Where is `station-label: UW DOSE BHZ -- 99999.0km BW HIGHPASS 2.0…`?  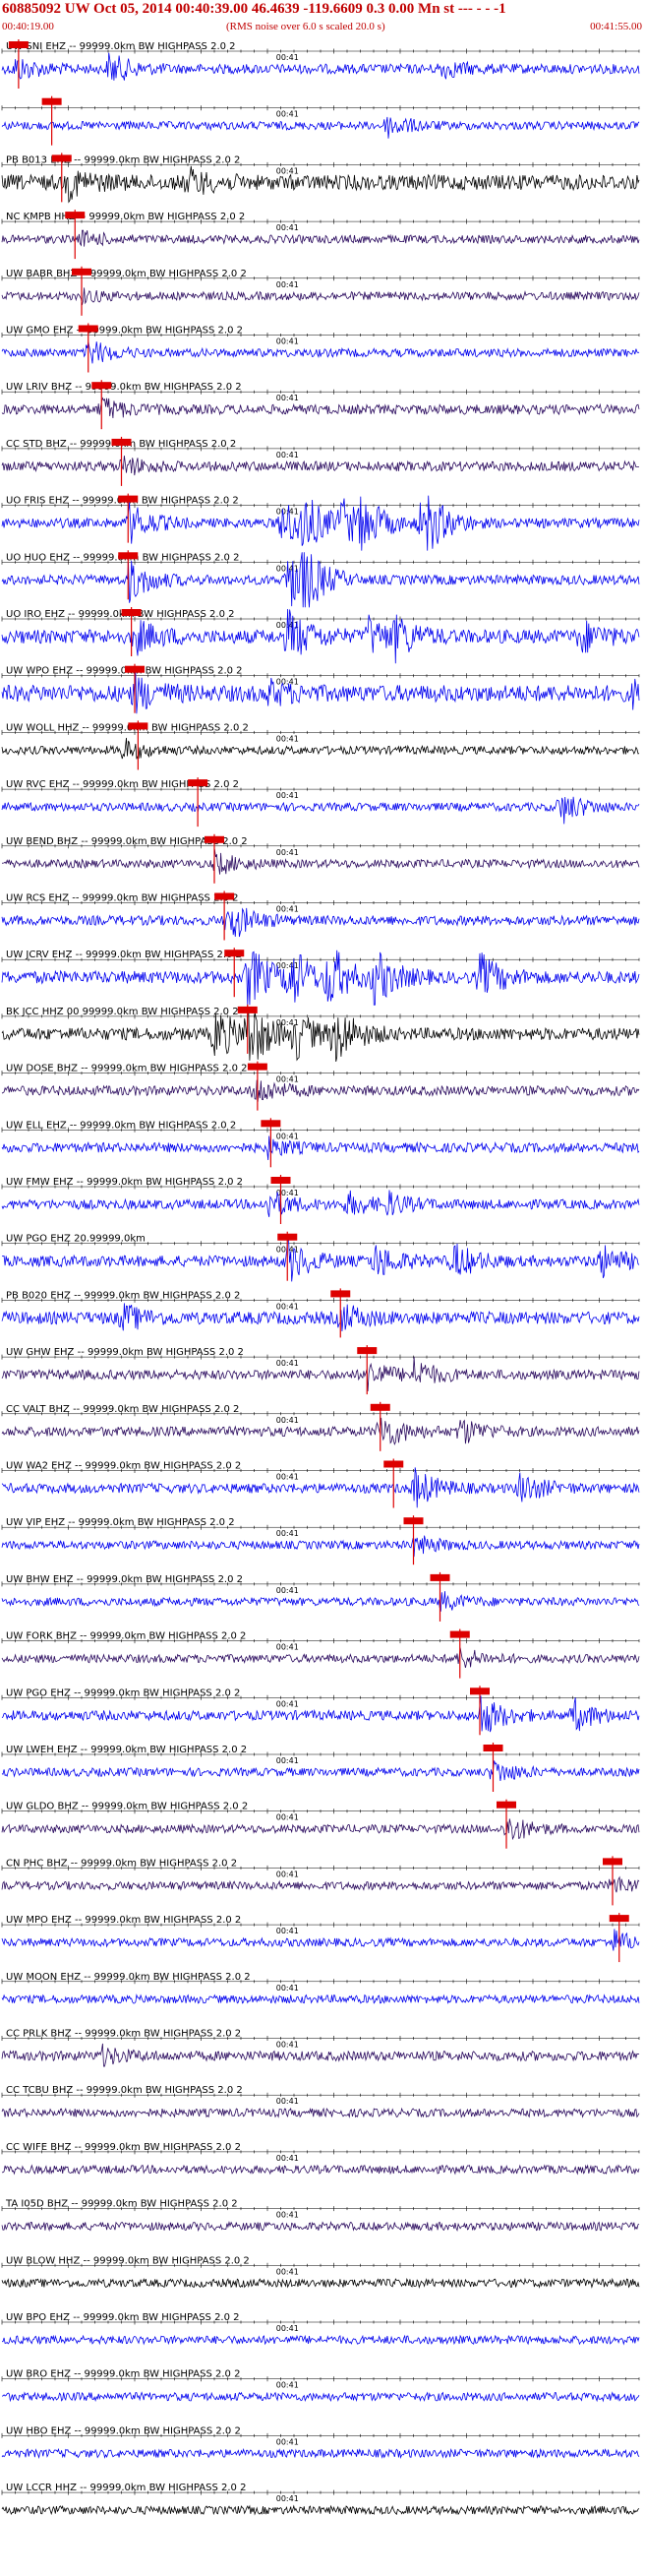 station-label: UW DOSE BHZ -- 99999.0km BW HIGHPASS 2.0… is located at coordinates (127, 1069).